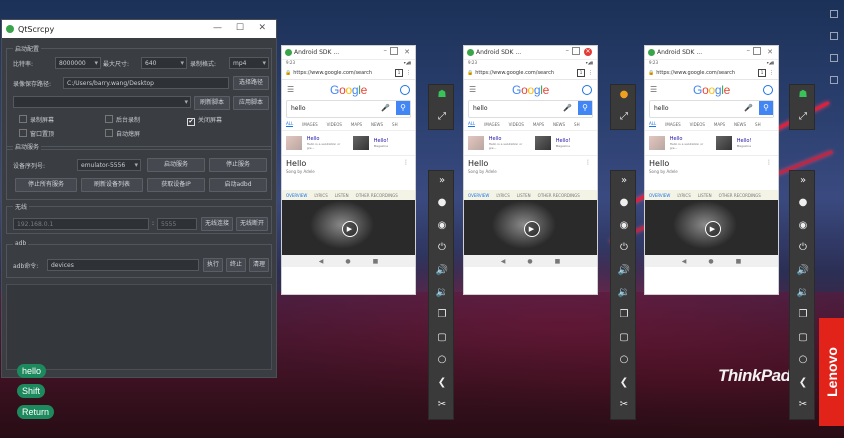 The image size is (844, 438). What do you see at coordinates (710, 261) in the screenshot?
I see `home-icon: ●` at bounding box center [710, 261].